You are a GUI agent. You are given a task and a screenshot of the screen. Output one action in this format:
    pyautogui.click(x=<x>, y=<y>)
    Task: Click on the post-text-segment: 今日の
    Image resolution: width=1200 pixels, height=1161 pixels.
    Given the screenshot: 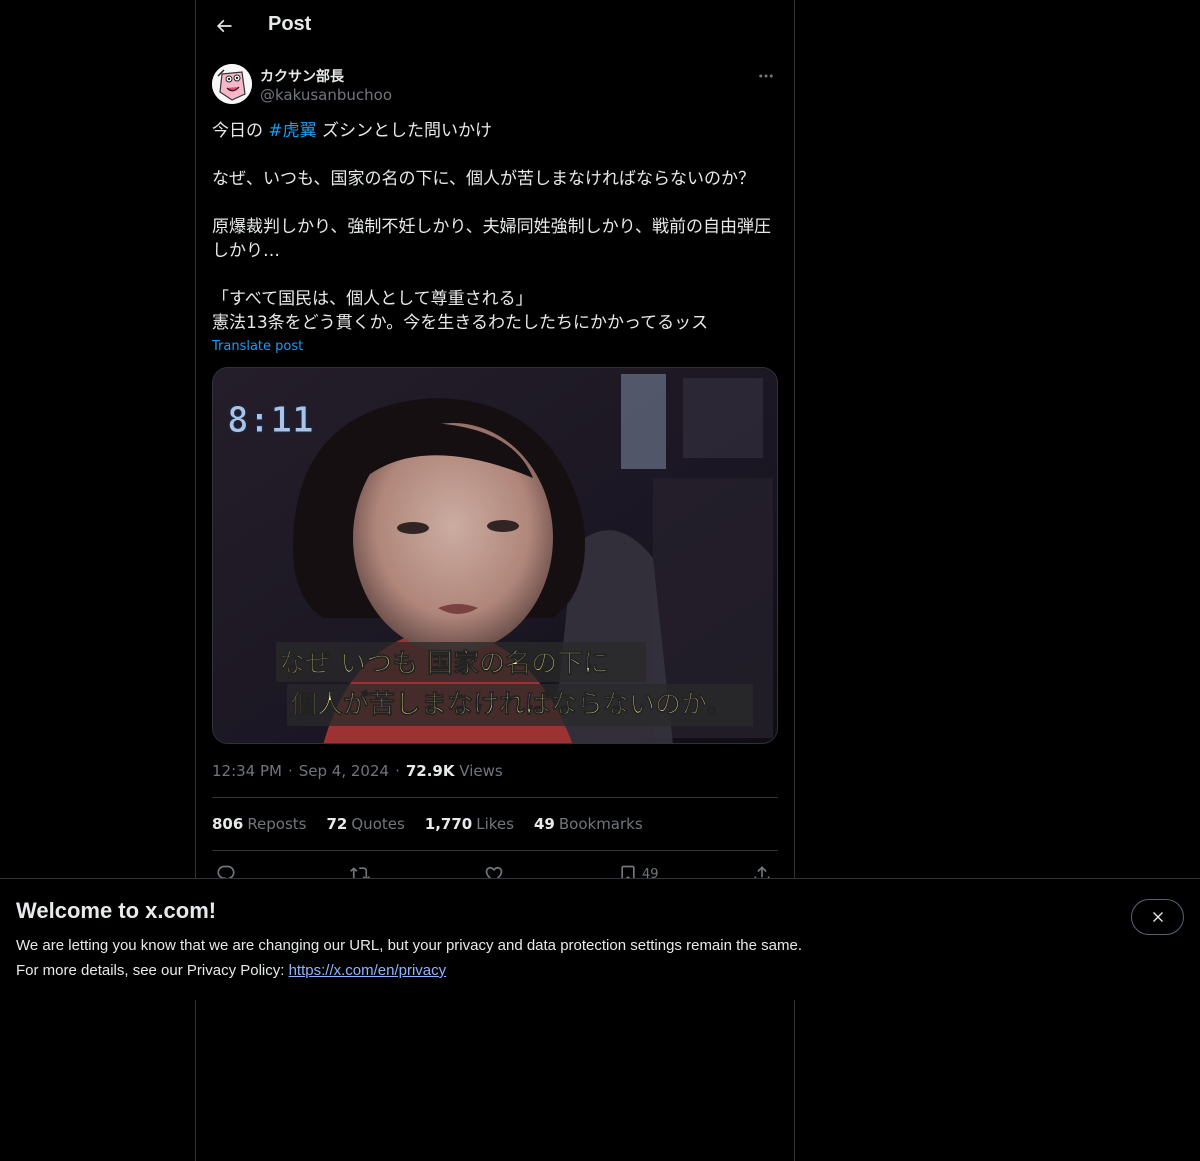 What is the action you would take?
    pyautogui.click(x=240, y=131)
    